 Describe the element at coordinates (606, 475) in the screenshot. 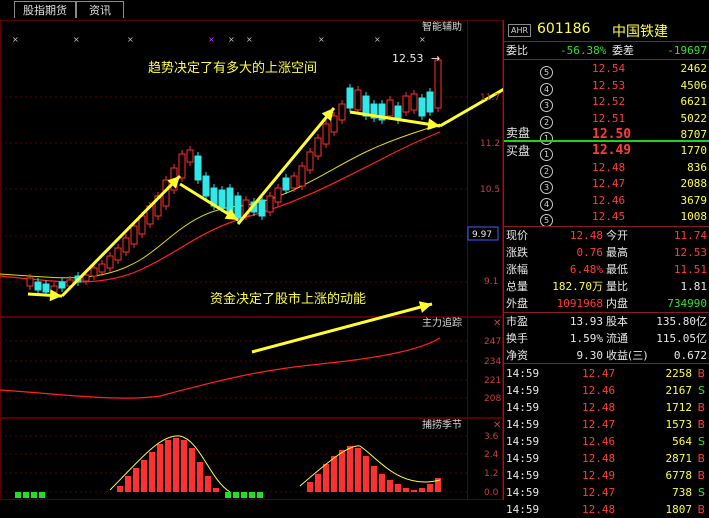

I see `tick-row: 14:59 12.49 6778 B` at that location.